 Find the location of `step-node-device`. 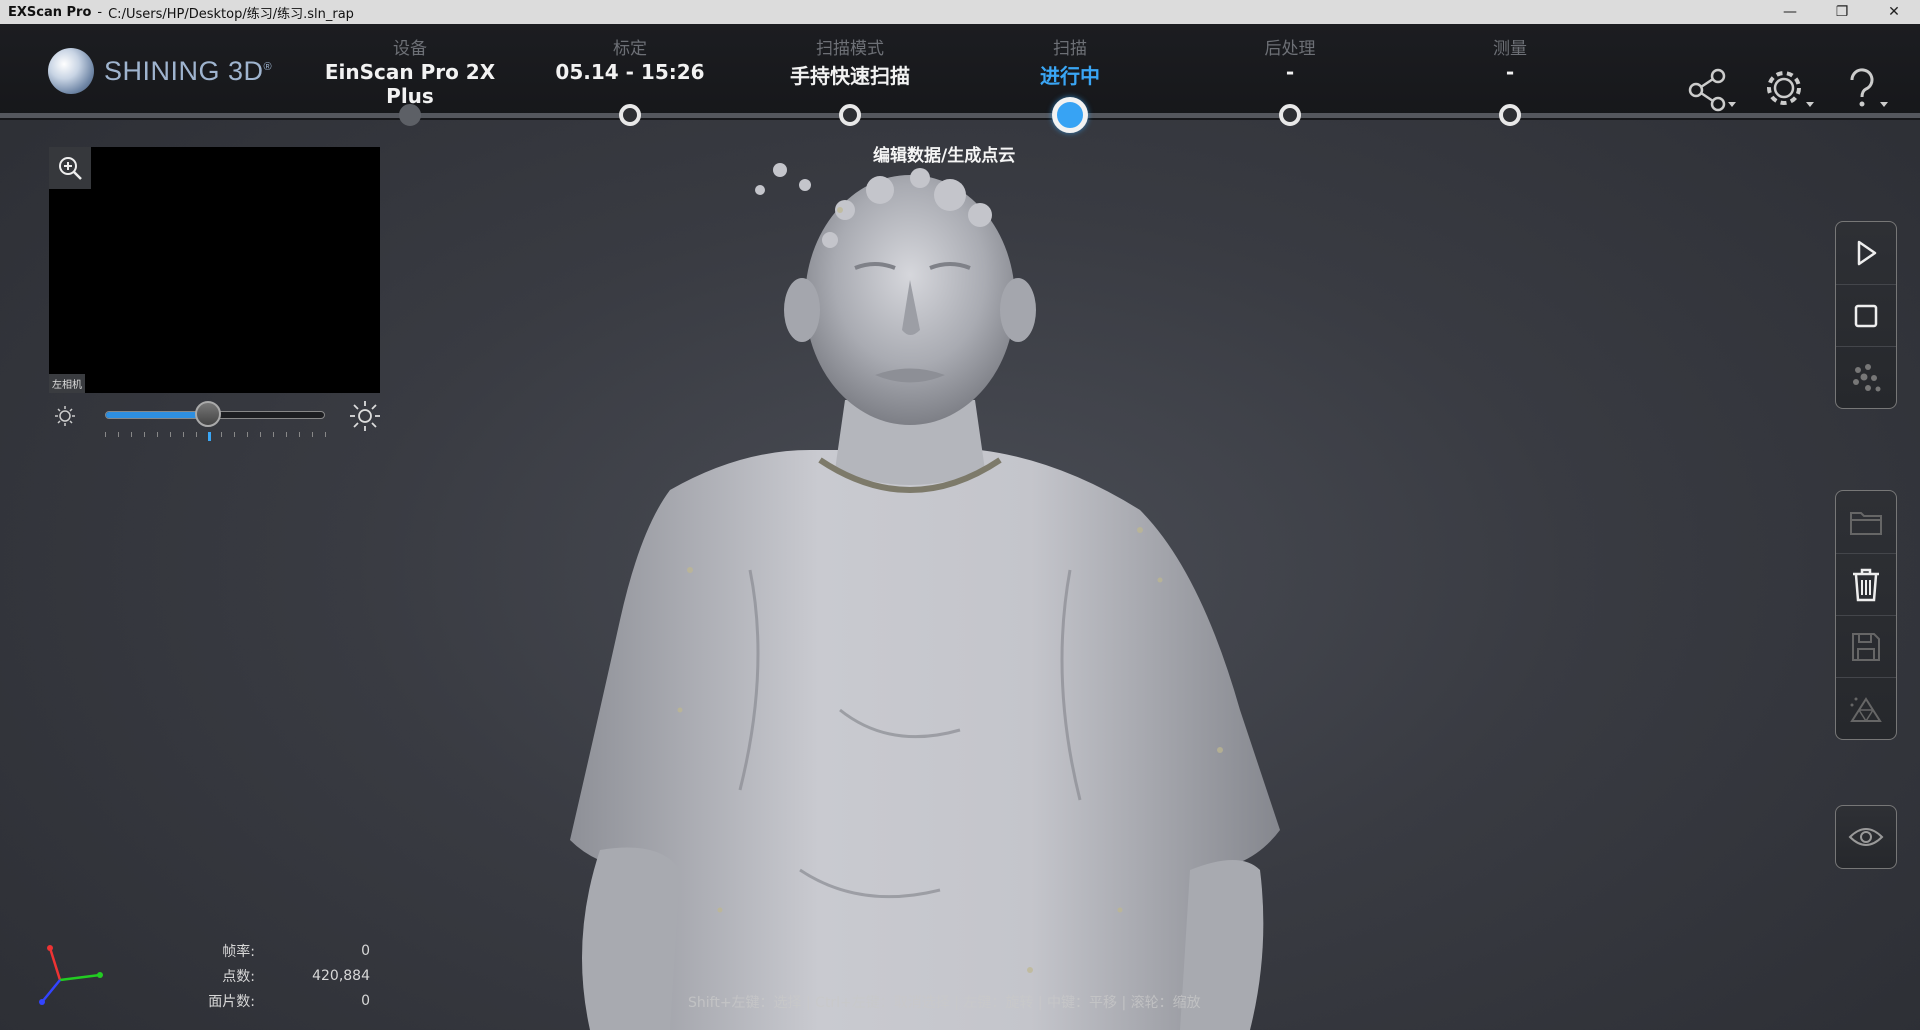

step-node-device is located at coordinates (410, 115).